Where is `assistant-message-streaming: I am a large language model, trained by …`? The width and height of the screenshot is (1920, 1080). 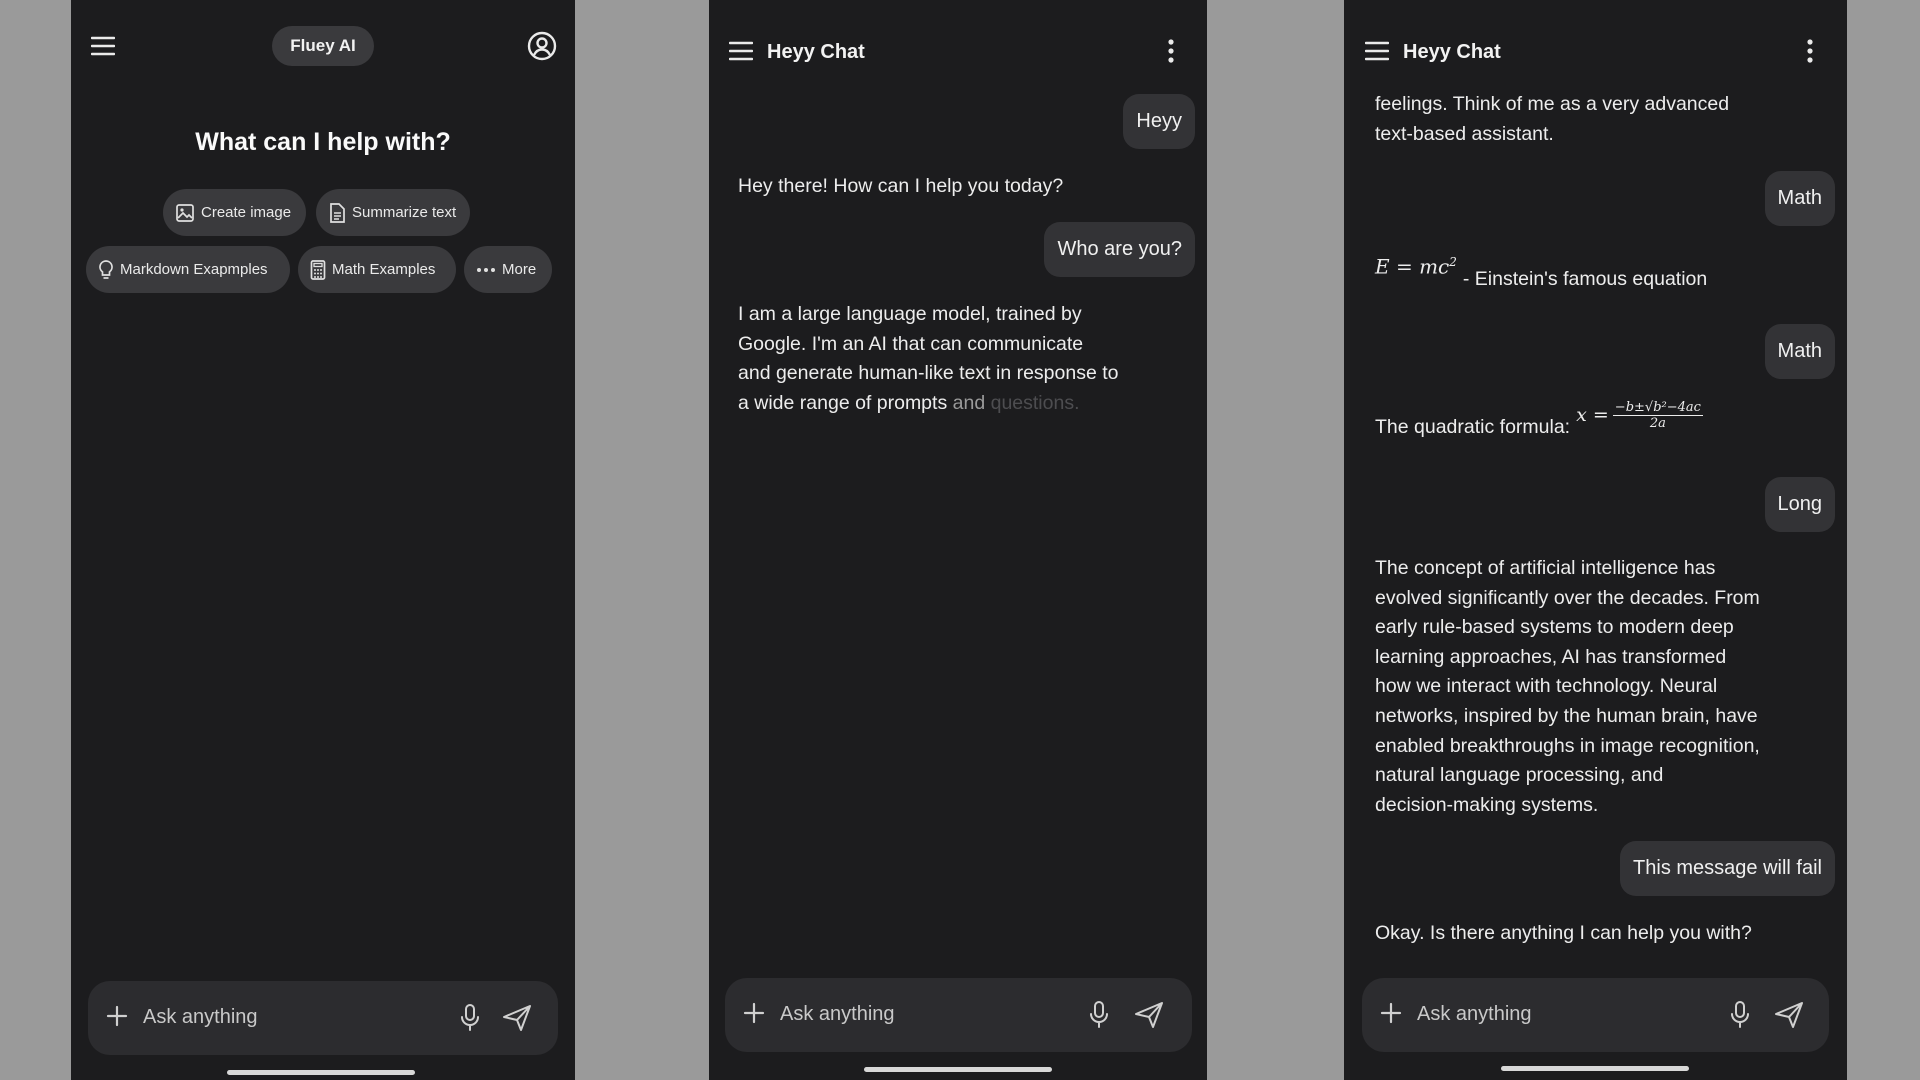 assistant-message-streaming: I am a large language model, trained by … is located at coordinates (958, 359).